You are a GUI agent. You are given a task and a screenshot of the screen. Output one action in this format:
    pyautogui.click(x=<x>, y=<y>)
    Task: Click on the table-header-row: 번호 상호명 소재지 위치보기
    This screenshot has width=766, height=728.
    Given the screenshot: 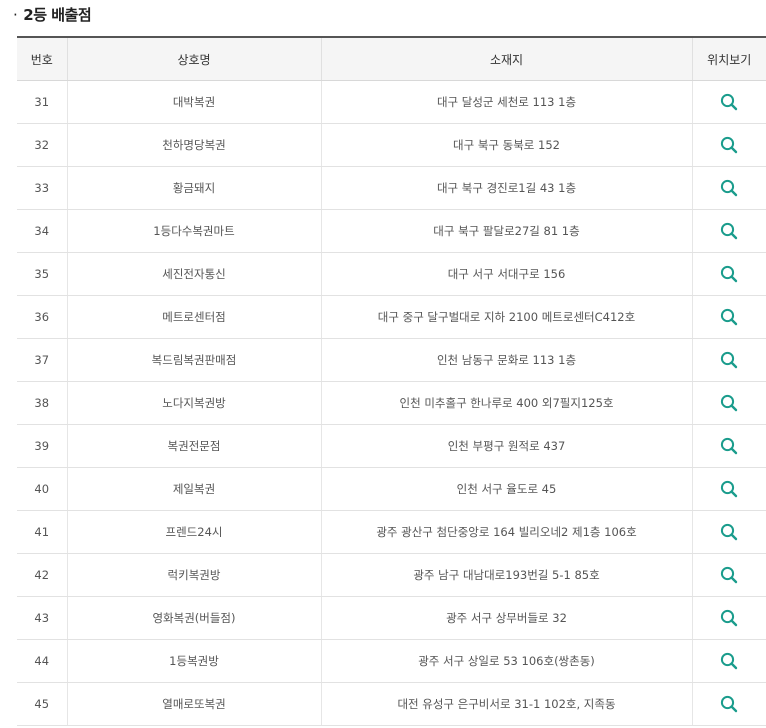 What is the action you would take?
    pyautogui.click(x=391, y=58)
    